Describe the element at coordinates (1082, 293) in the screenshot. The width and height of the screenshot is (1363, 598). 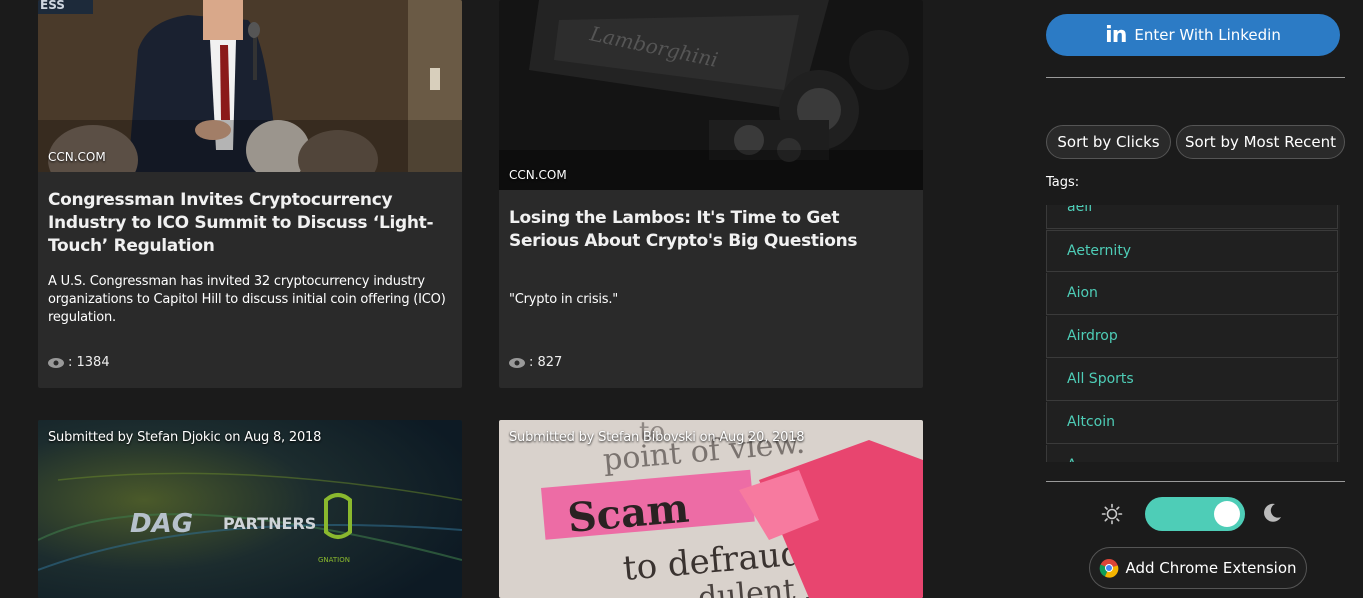
I see `tag-label: Aion` at that location.